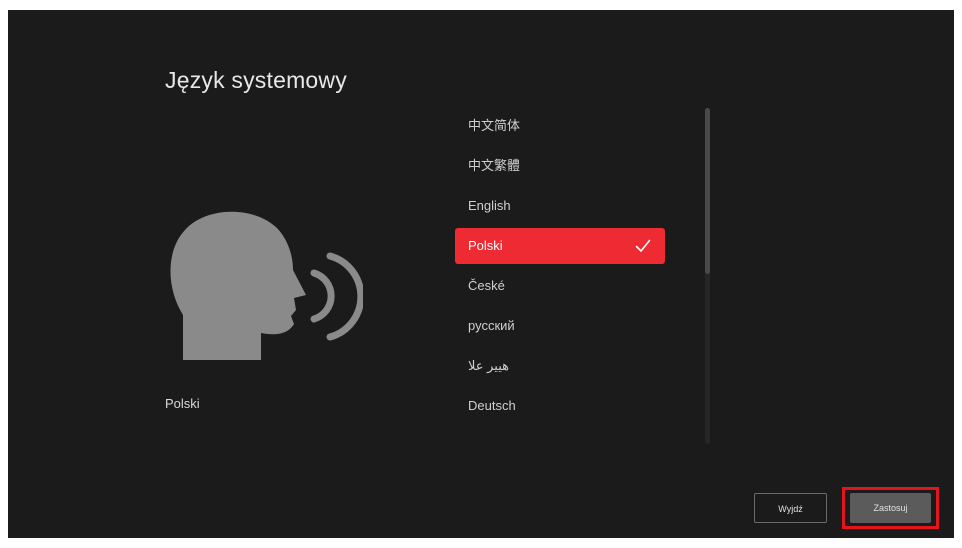 This screenshot has height=548, width=962. What do you see at coordinates (491, 325) in the screenshot?
I see `language-option-label: русский` at bounding box center [491, 325].